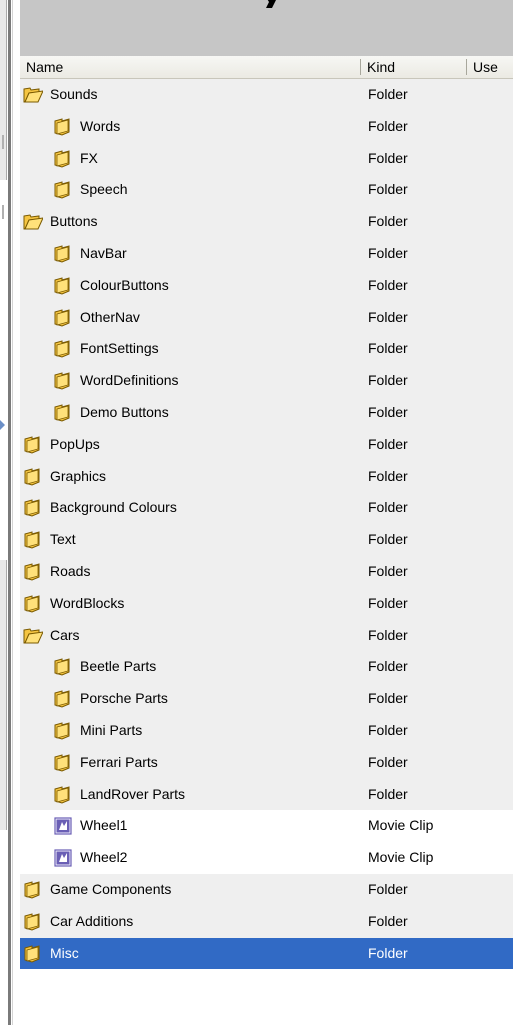 This screenshot has width=513, height=1025. Describe the element at coordinates (266, 635) in the screenshot. I see `library-item-folder: Cars Folder` at that location.